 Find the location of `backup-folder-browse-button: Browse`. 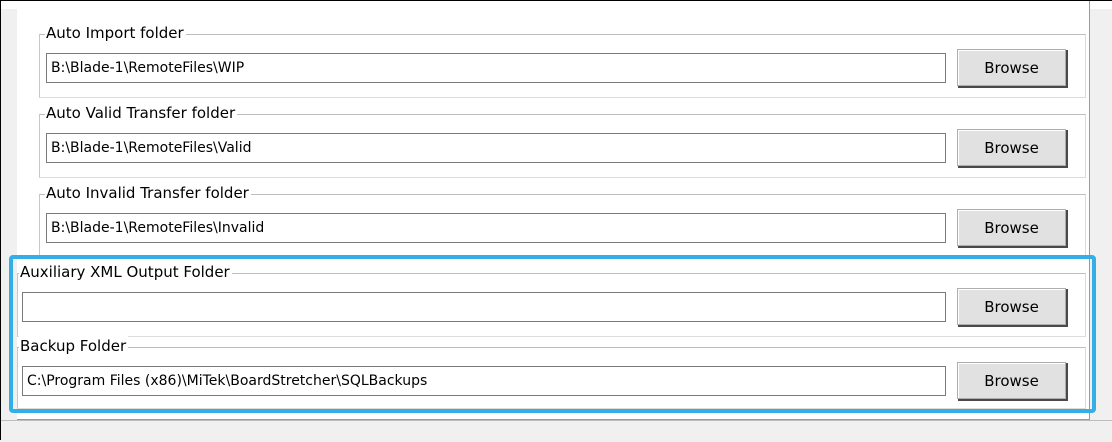

backup-folder-browse-button: Browse is located at coordinates (1012, 381).